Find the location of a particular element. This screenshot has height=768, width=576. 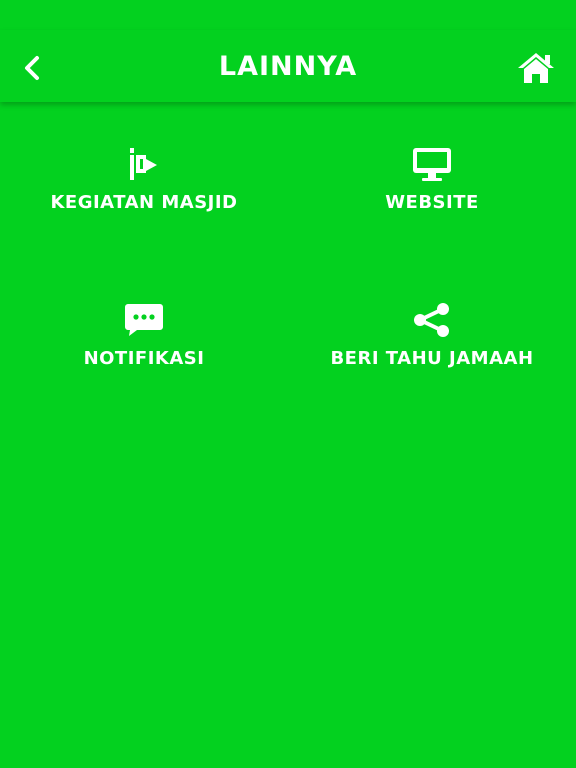

top-app-bar: LAINNYA is located at coordinates (288, 66).